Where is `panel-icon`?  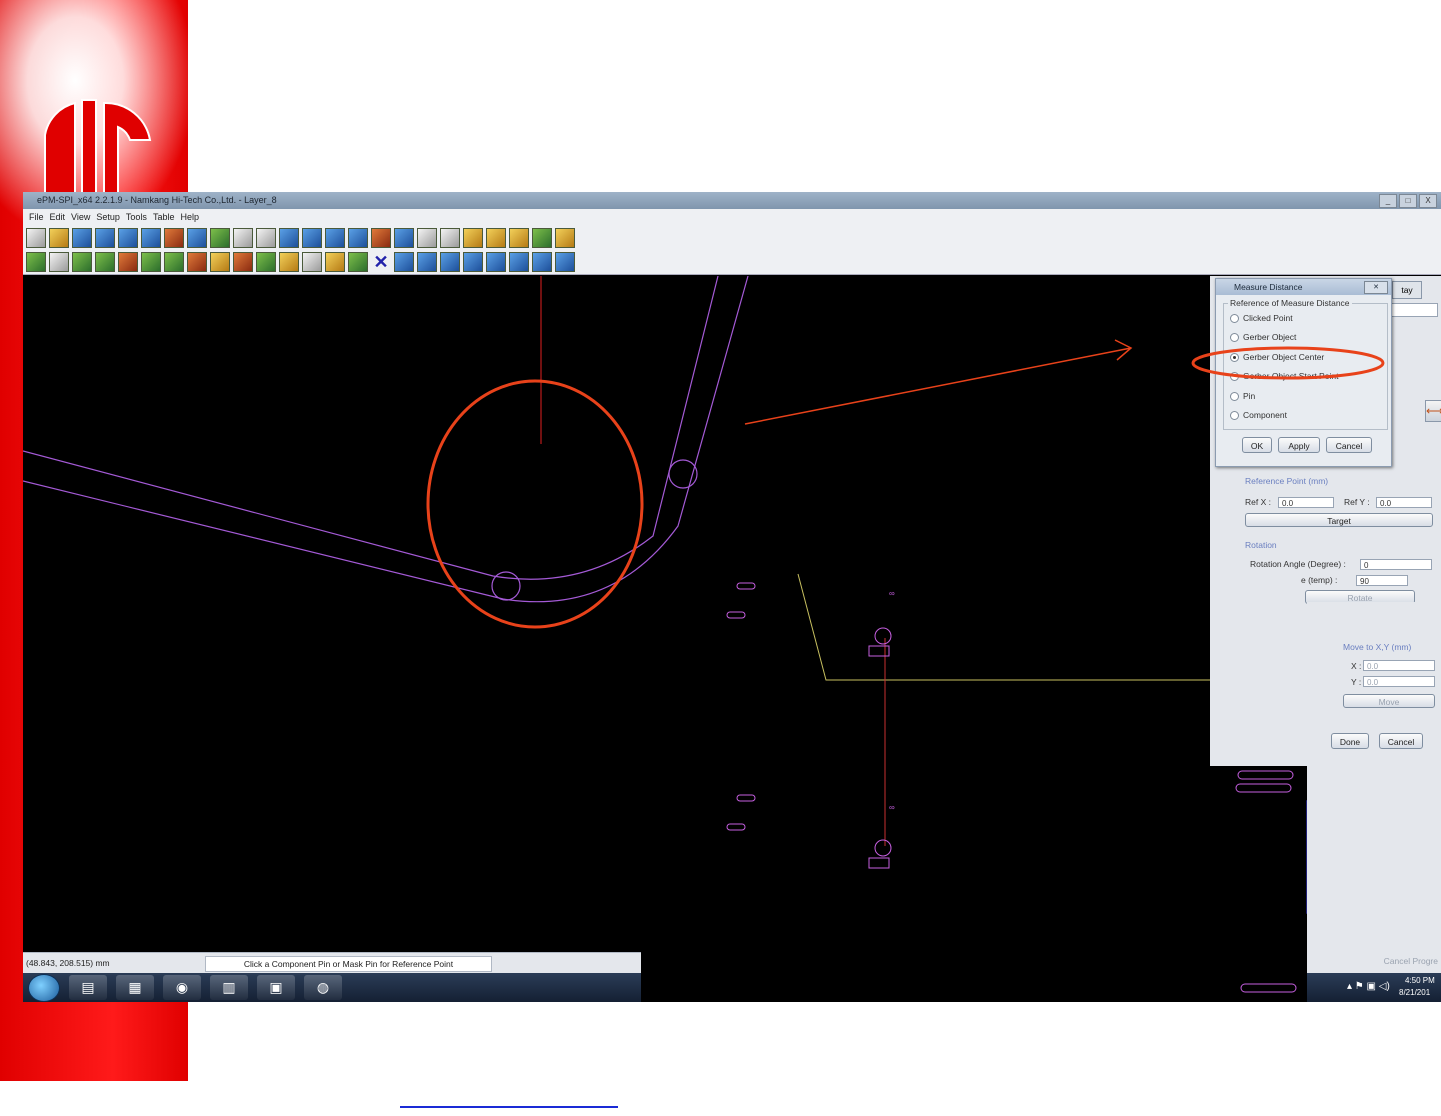
panel-icon is located at coordinates (266, 262).